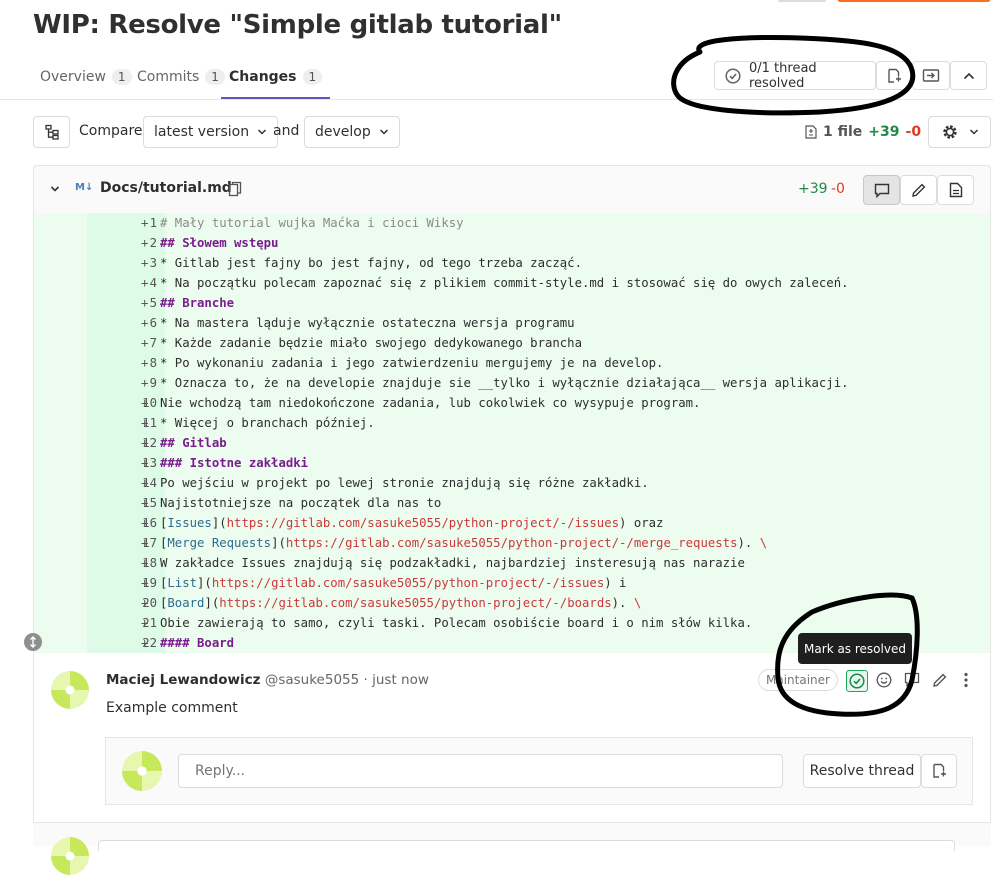 Image resolution: width=993 pixels, height=875 pixels. What do you see at coordinates (396, 680) in the screenshot?
I see `comment-time: · just now` at bounding box center [396, 680].